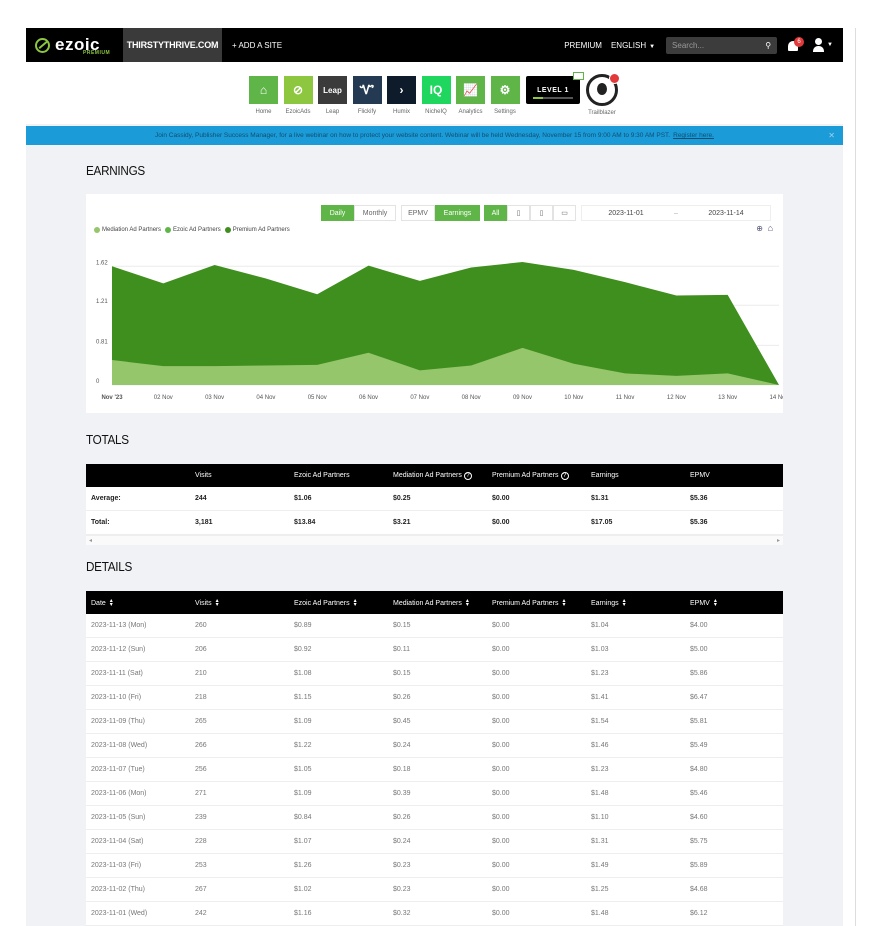 This screenshot has width=872, height=926. What do you see at coordinates (204, 522) in the screenshot?
I see `table-cell: 3,181` at bounding box center [204, 522].